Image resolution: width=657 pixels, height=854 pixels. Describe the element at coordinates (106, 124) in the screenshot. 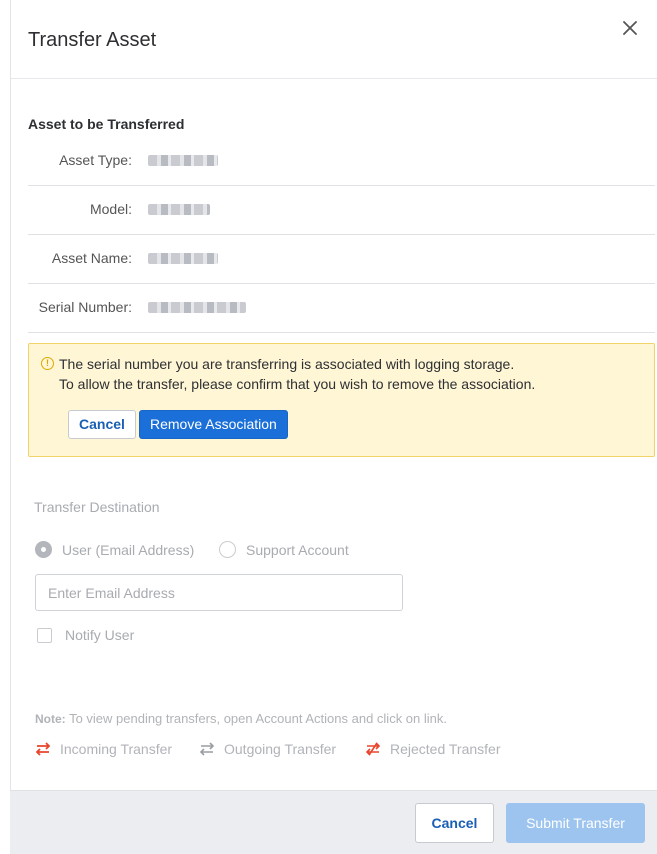

I see `asset-section-title: Asset to be Transferred` at that location.